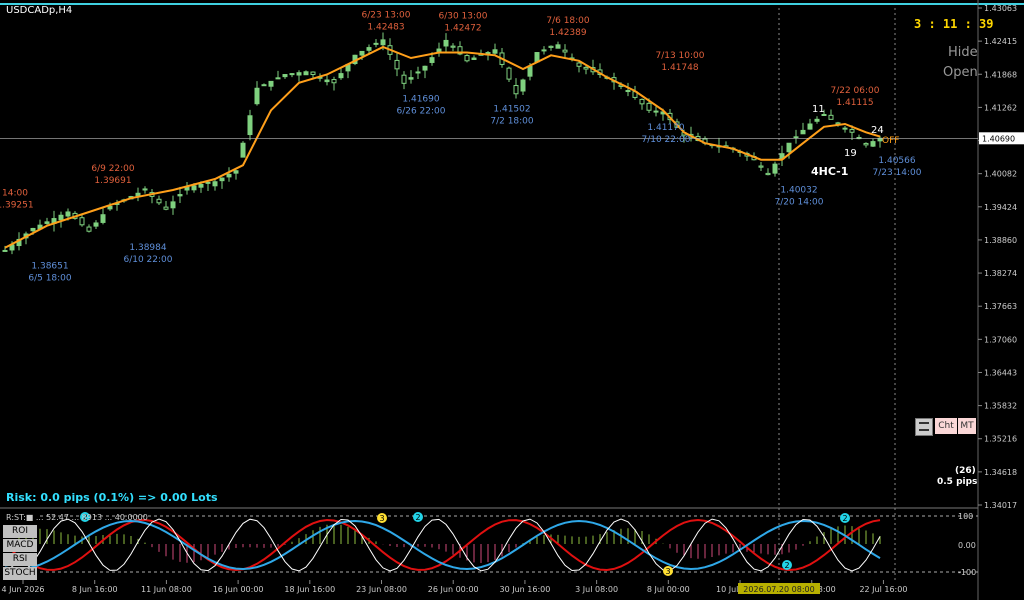 The height and width of the screenshot is (600, 1024). I want to click on y-tick-label: 1.37060, so click(1000, 339).